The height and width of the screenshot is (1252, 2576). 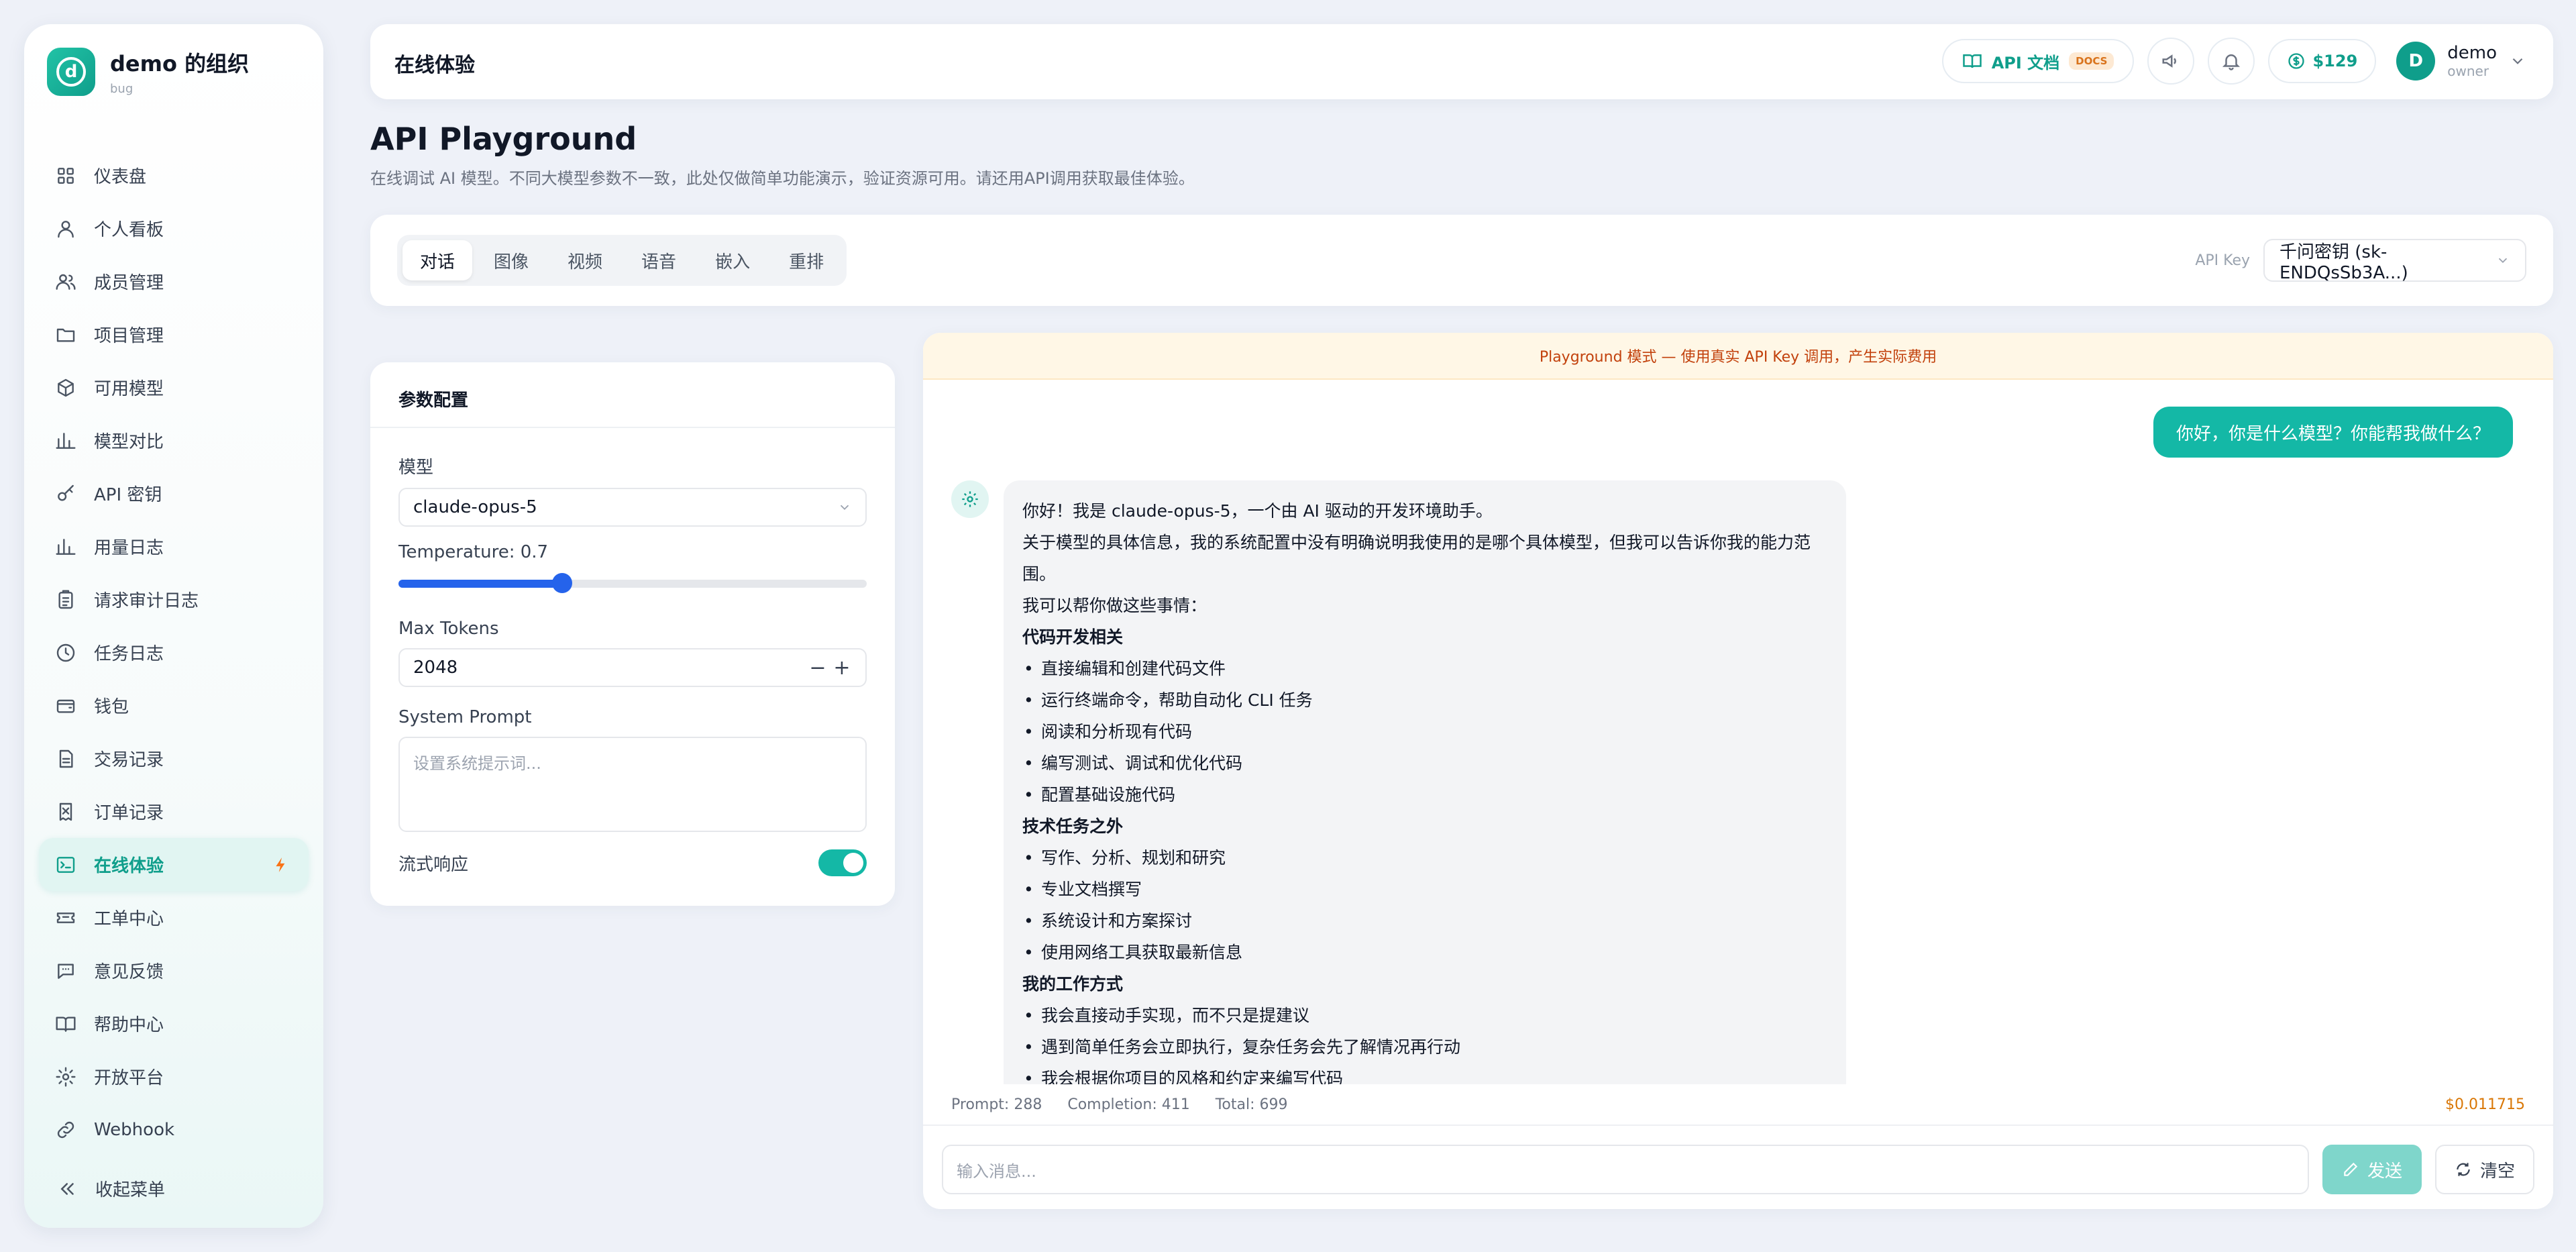 I want to click on api-key-select: 千问密钥 (sk-ENDQsSb3A...), so click(x=2394, y=261).